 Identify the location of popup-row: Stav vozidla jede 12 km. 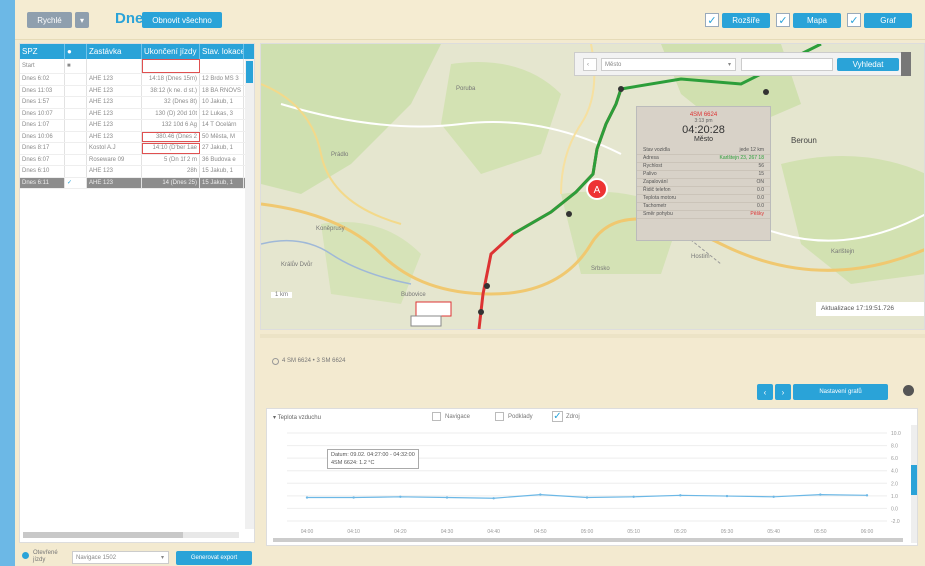
(703, 151).